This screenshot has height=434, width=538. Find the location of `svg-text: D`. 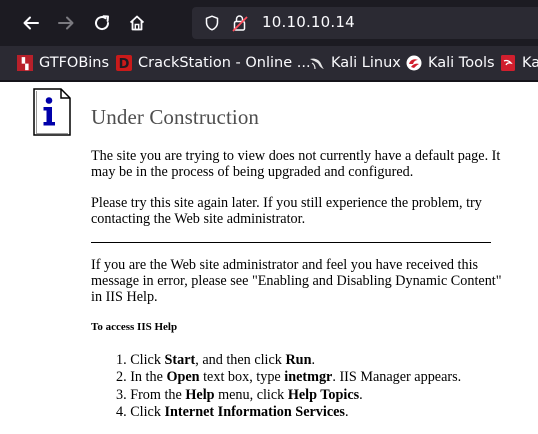

svg-text: D is located at coordinates (124, 64).